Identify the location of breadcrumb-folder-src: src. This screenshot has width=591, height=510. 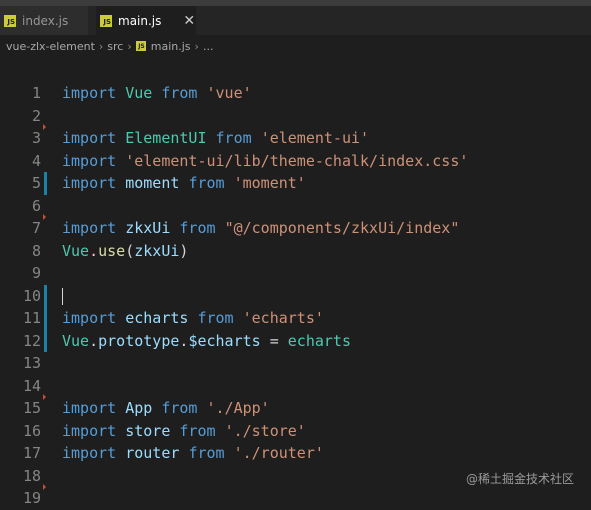
(115, 46).